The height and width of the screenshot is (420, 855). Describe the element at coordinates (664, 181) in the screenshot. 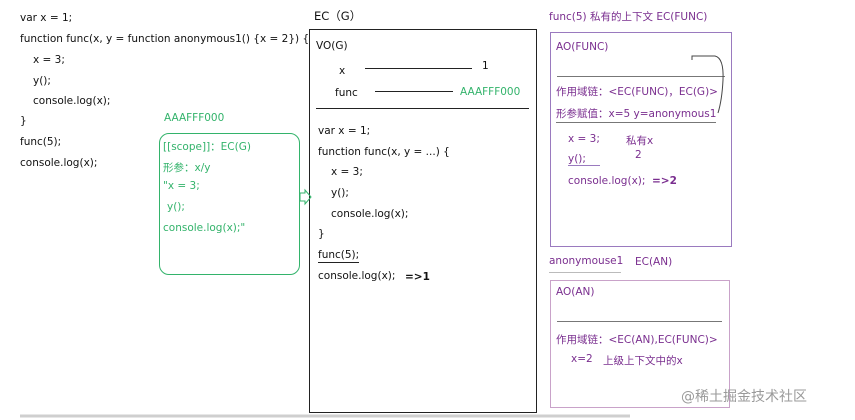

I see `func-result: =>2` at that location.